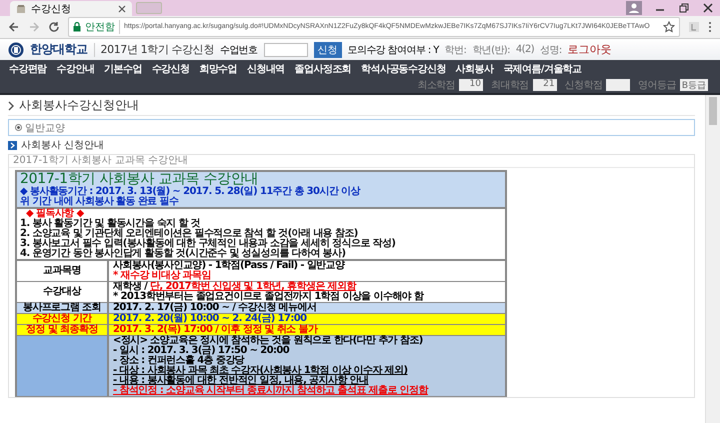 The height and width of the screenshot is (423, 720). I want to click on notice-title: 2017-1학기 사회봉사 교과목 수강안내, so click(140, 179).